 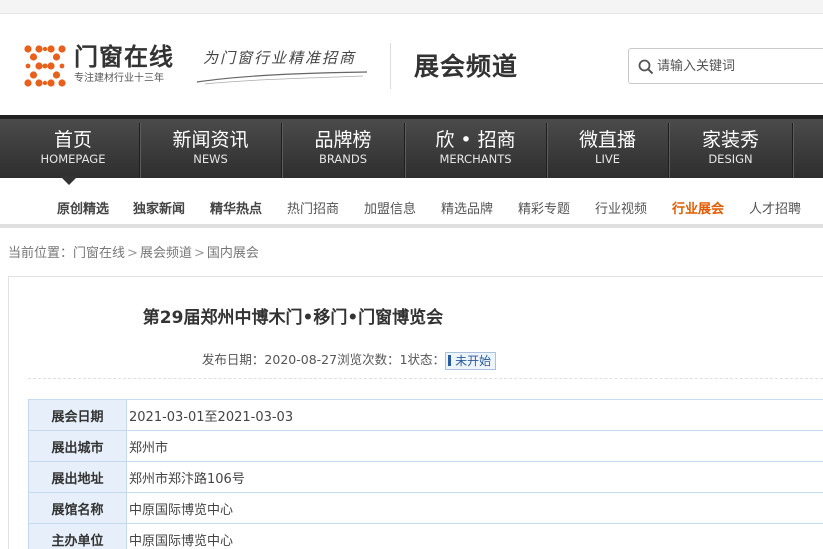 I want to click on views-label: 浏览次数：, so click(x=368, y=359).